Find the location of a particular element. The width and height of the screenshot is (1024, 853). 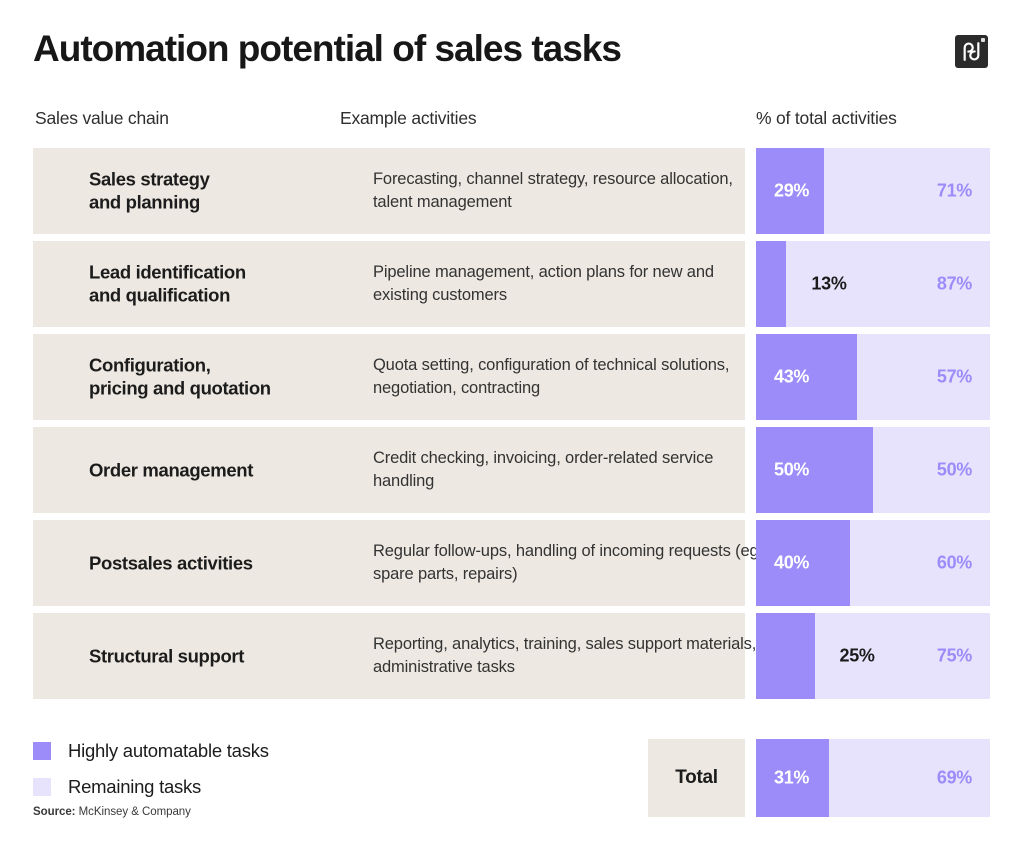

bar-value-remaining: 60% is located at coordinates (954, 562).